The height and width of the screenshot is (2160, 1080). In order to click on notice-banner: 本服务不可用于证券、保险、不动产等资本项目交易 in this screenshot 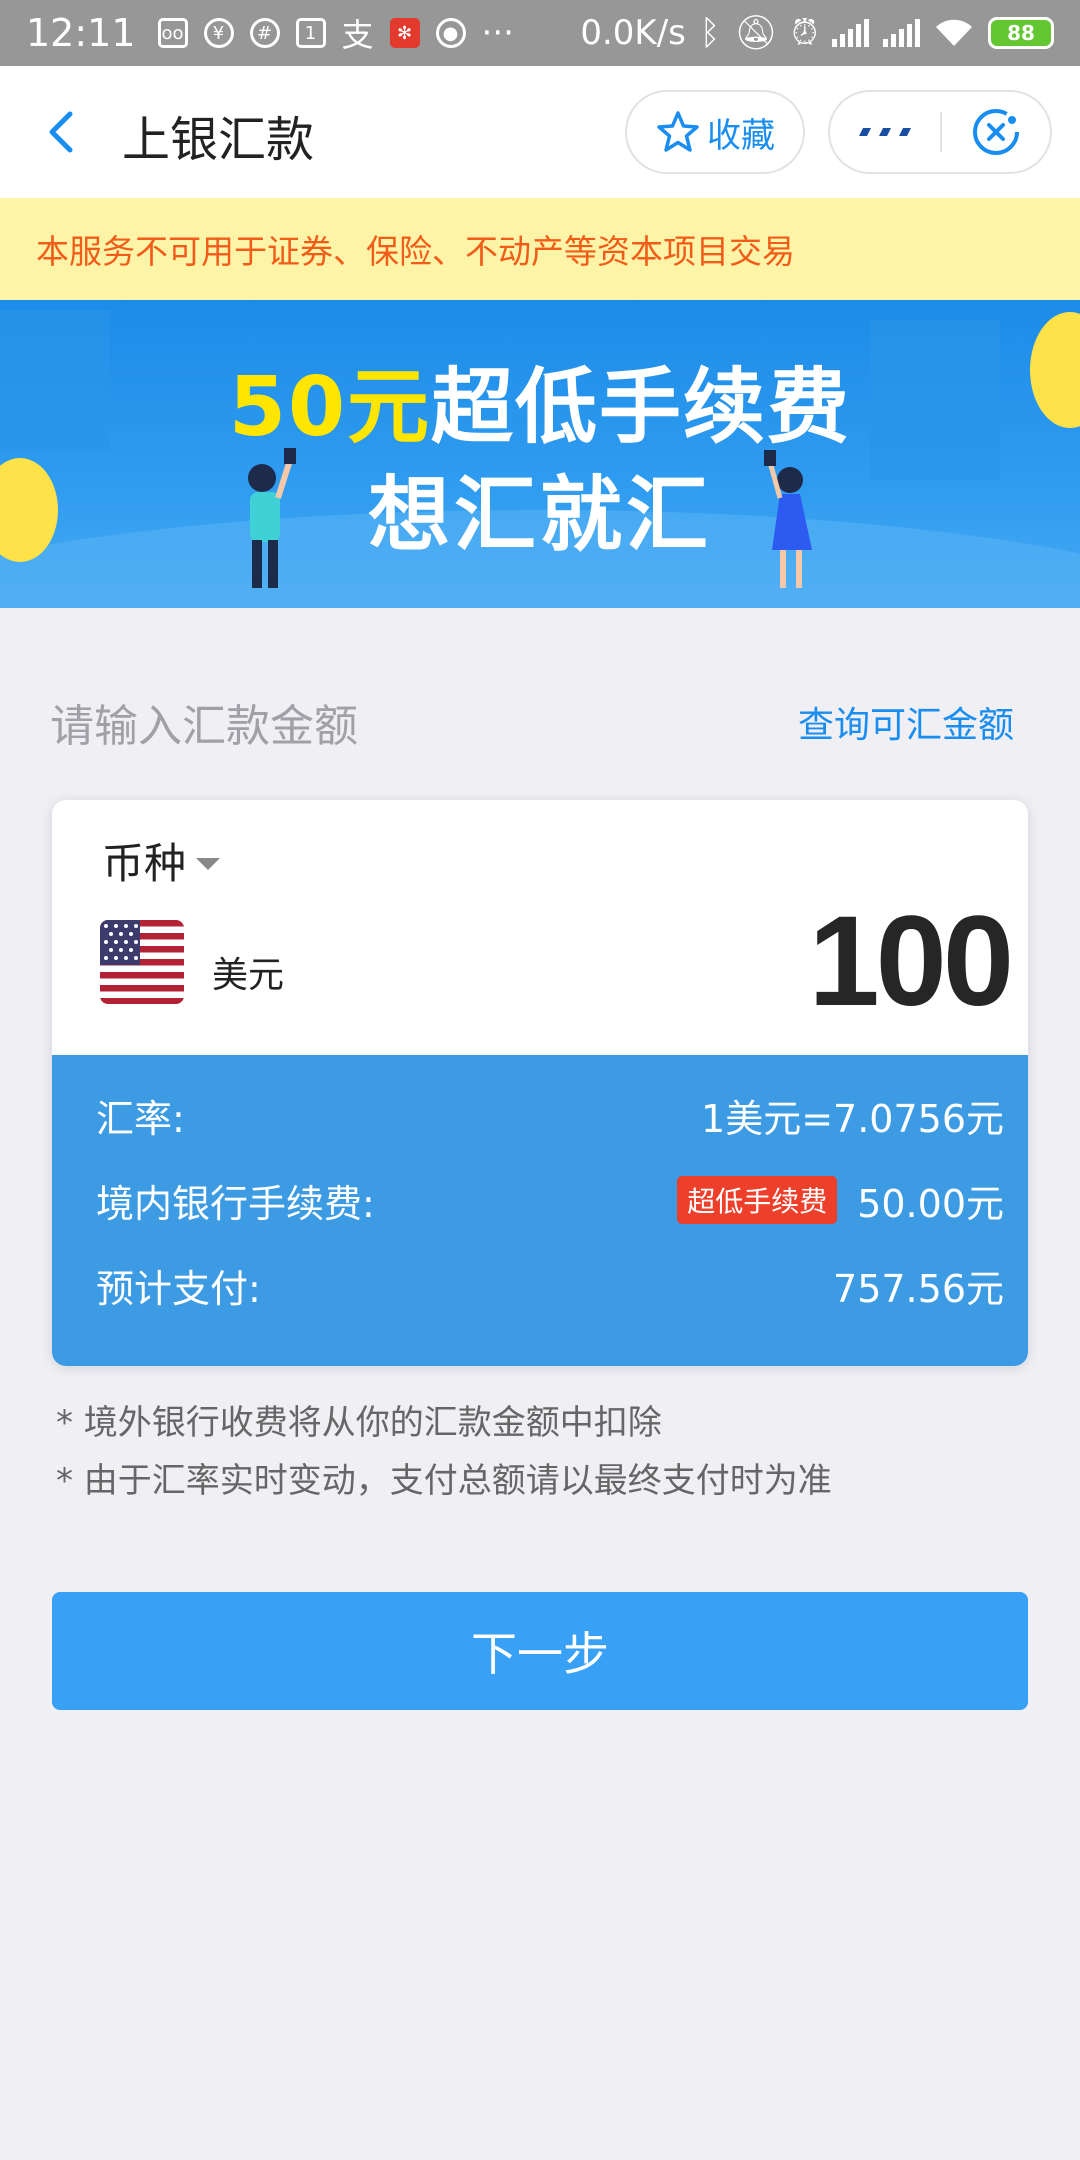, I will do `click(540, 249)`.